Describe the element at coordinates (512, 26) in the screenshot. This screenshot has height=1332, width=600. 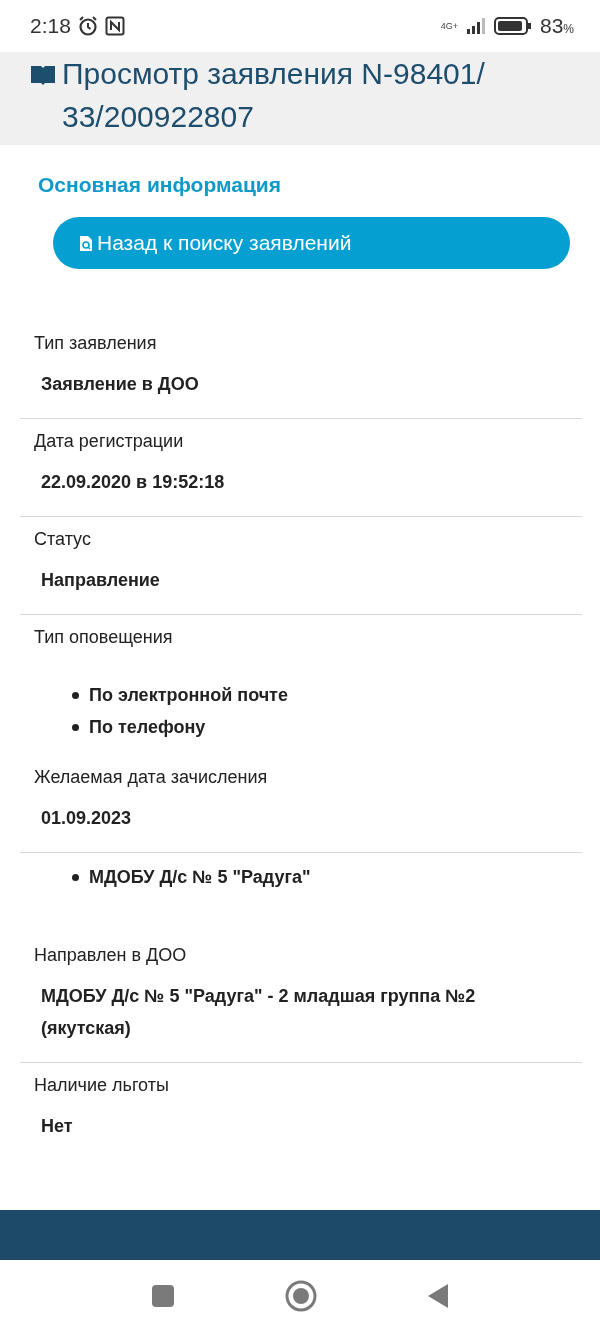
I see `battery-icon` at that location.